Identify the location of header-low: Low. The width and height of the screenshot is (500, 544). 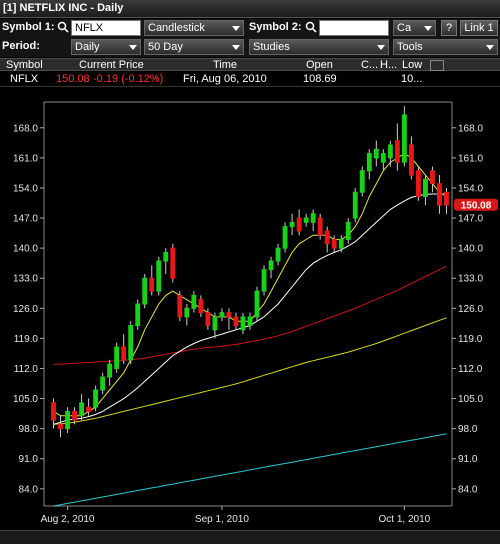
(412, 65).